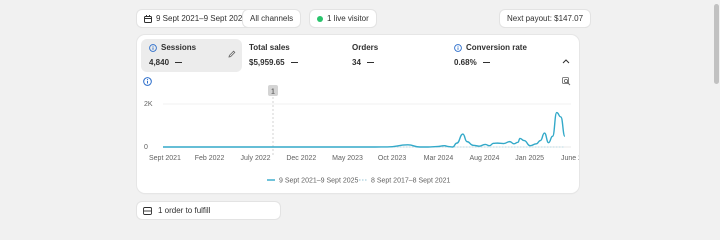 Image resolution: width=720 pixels, height=240 pixels. I want to click on next-payout-button: Next payout: $147.07, so click(545, 18).